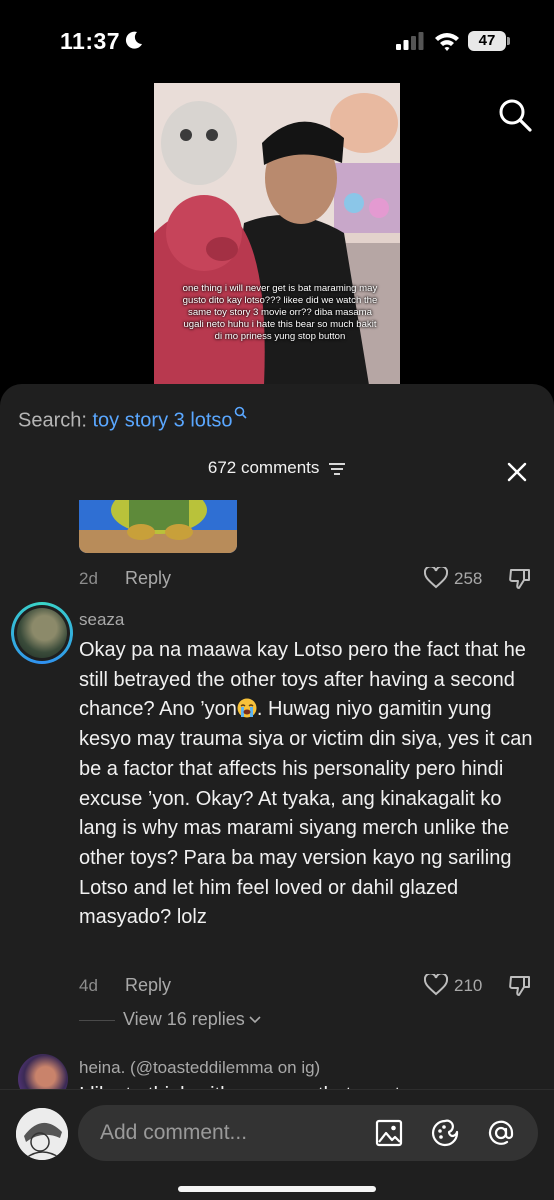 The width and height of the screenshot is (554, 1200). Describe the element at coordinates (337, 469) in the screenshot. I see `filter-icon` at that location.